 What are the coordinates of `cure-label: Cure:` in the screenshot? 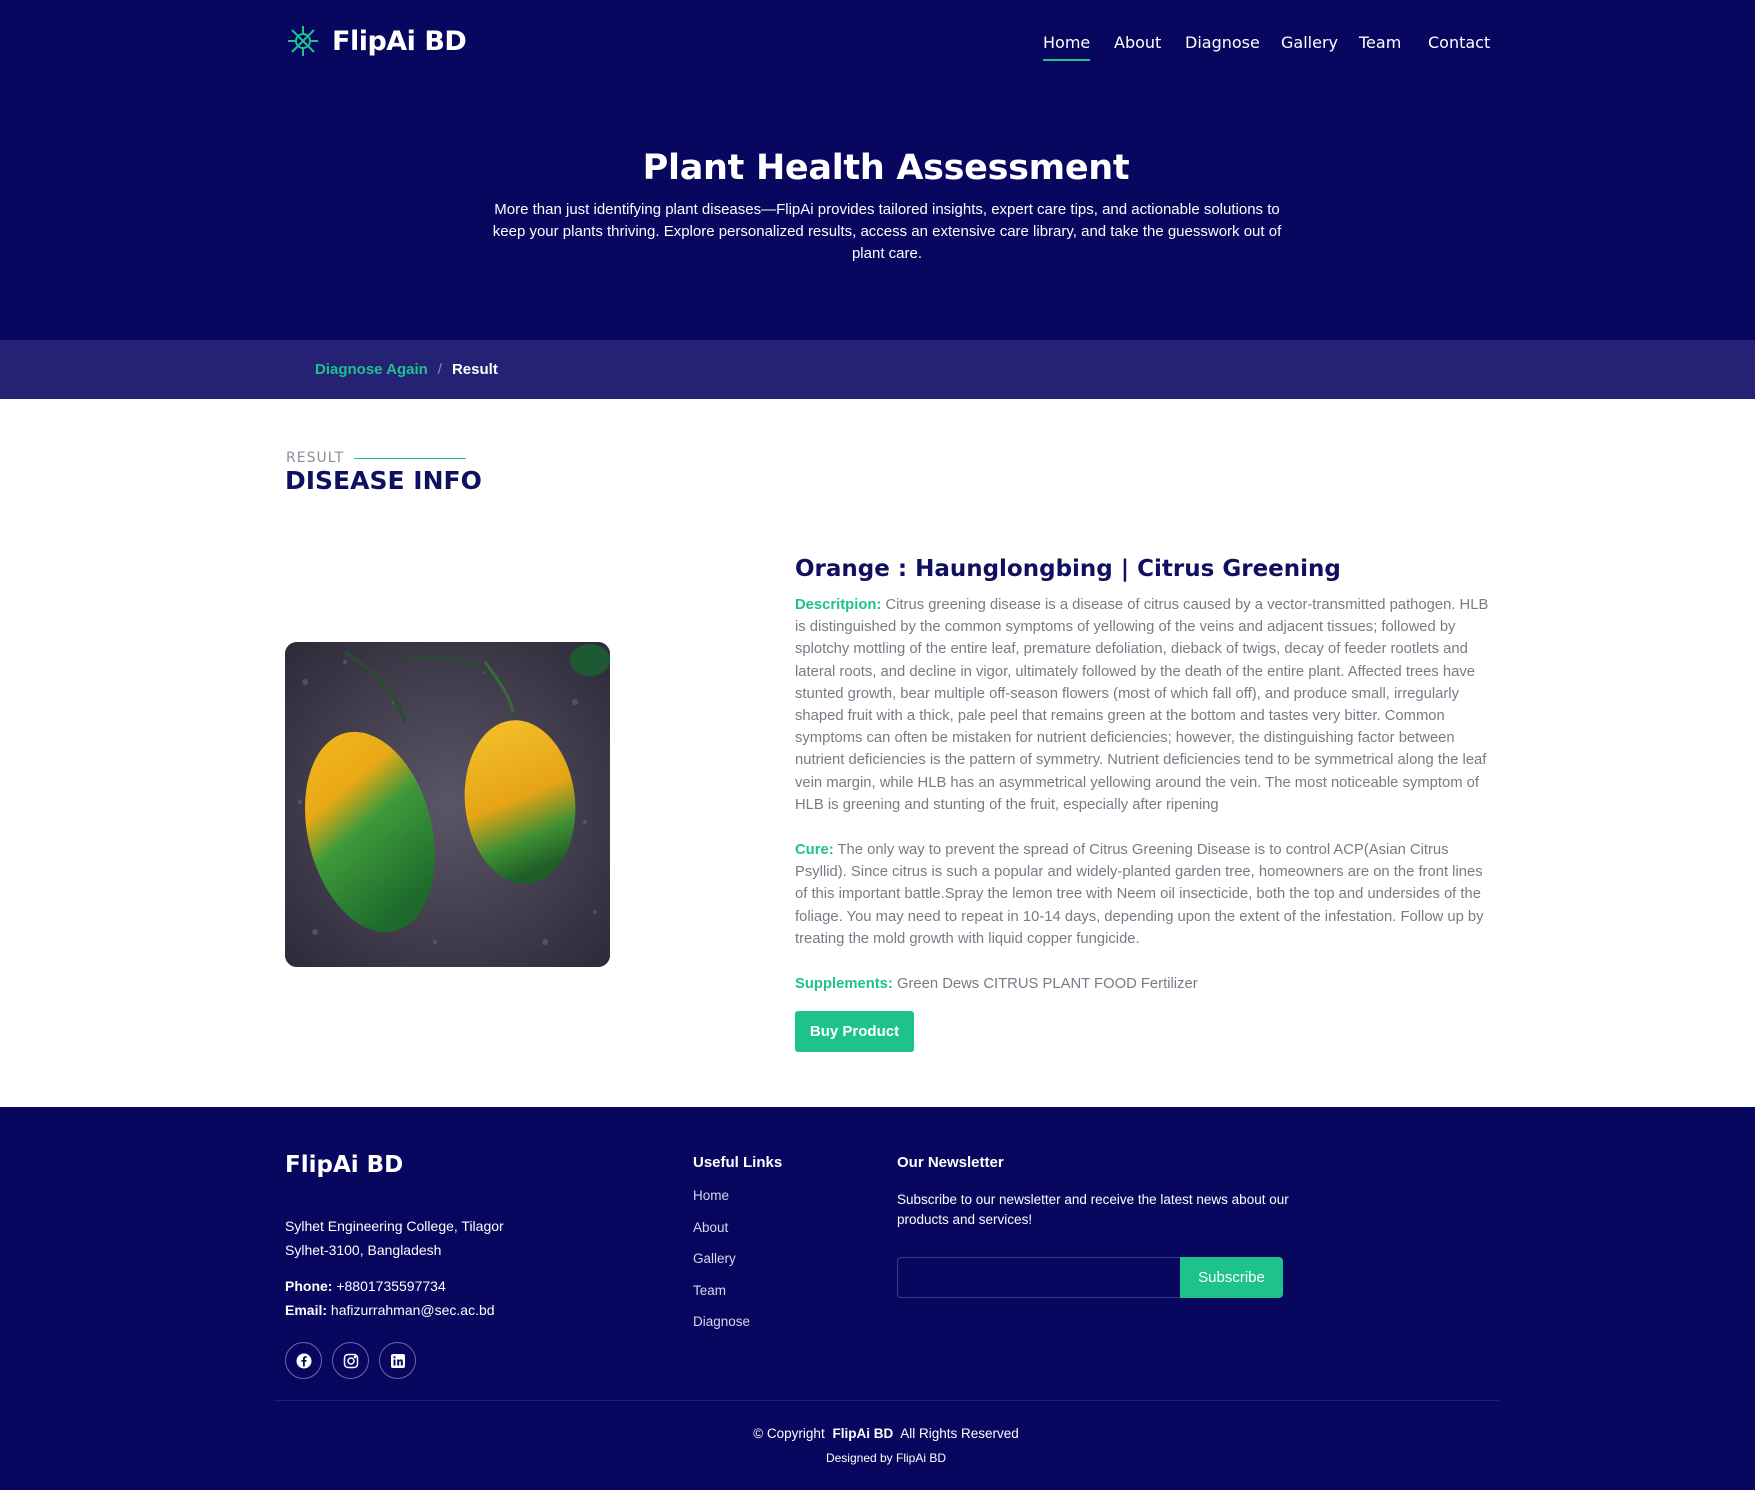 It's located at (814, 850).